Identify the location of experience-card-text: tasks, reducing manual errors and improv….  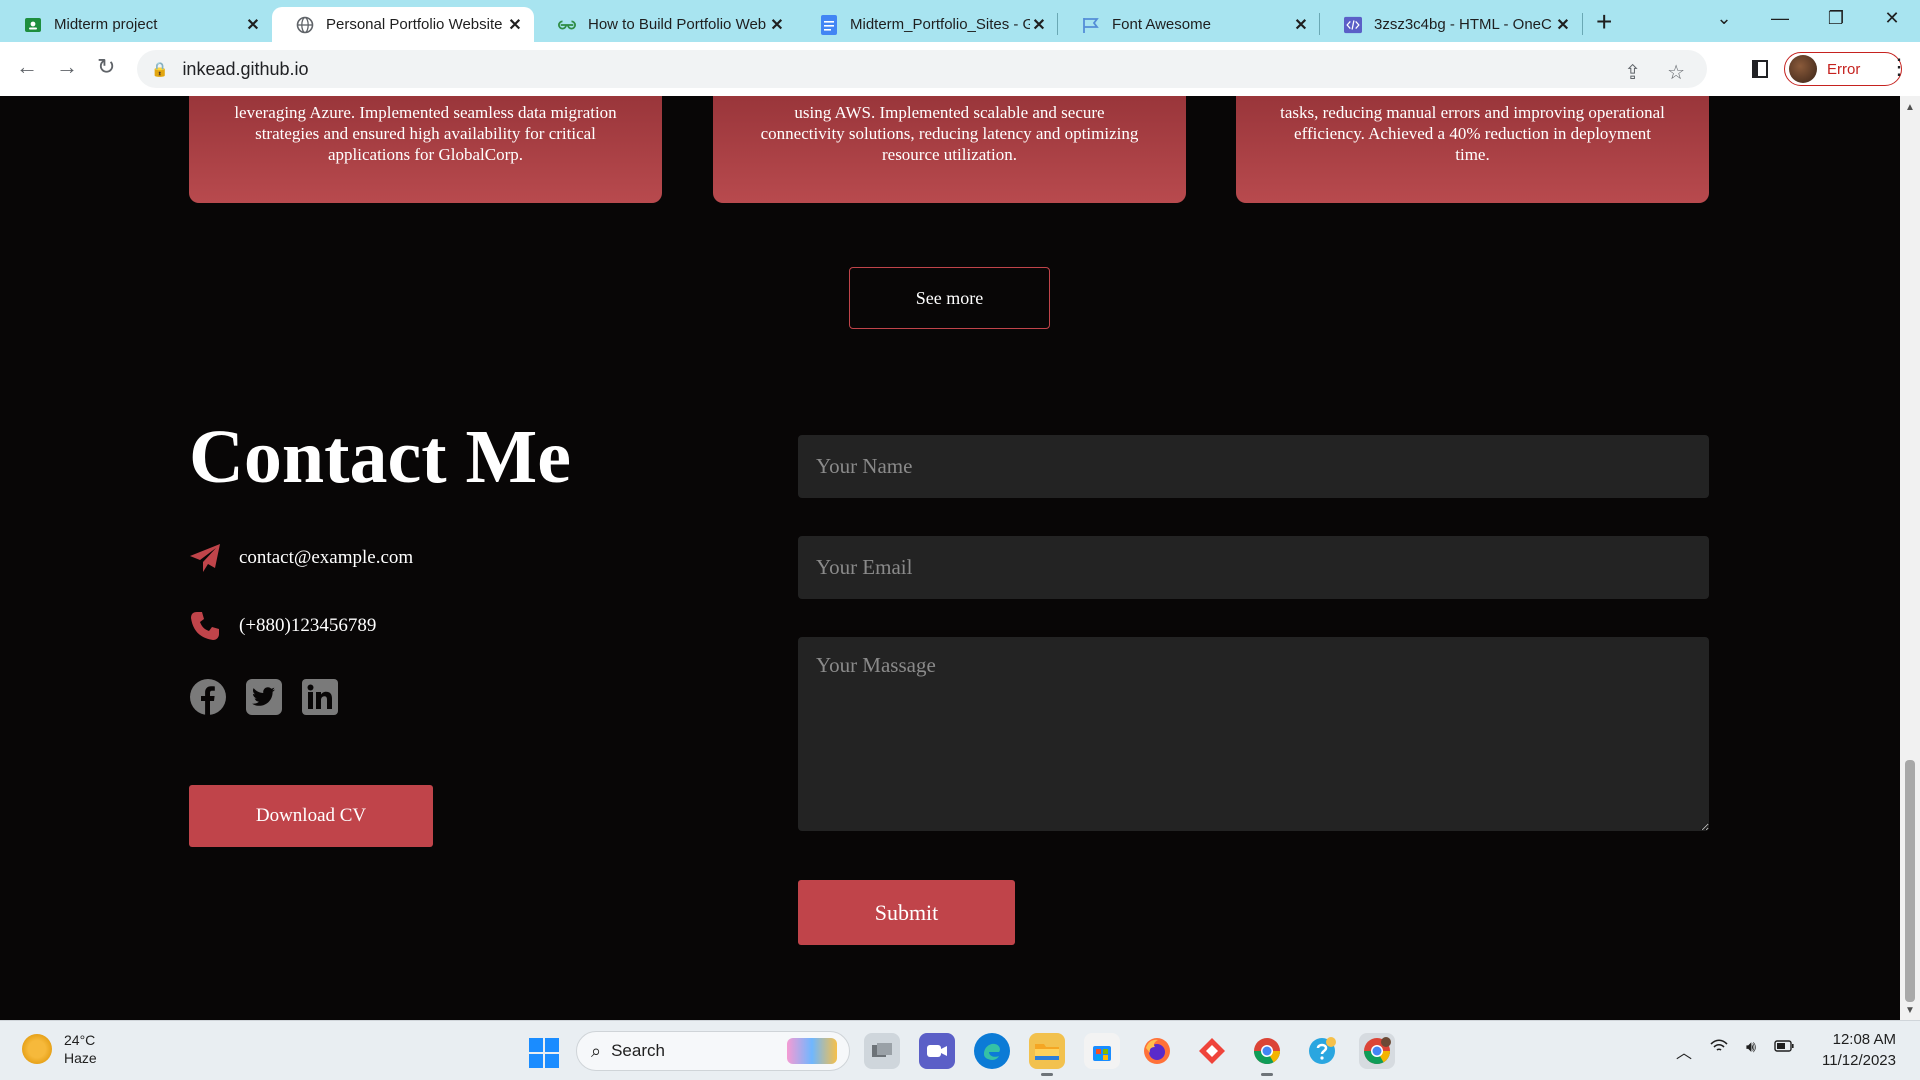
(1472, 133).